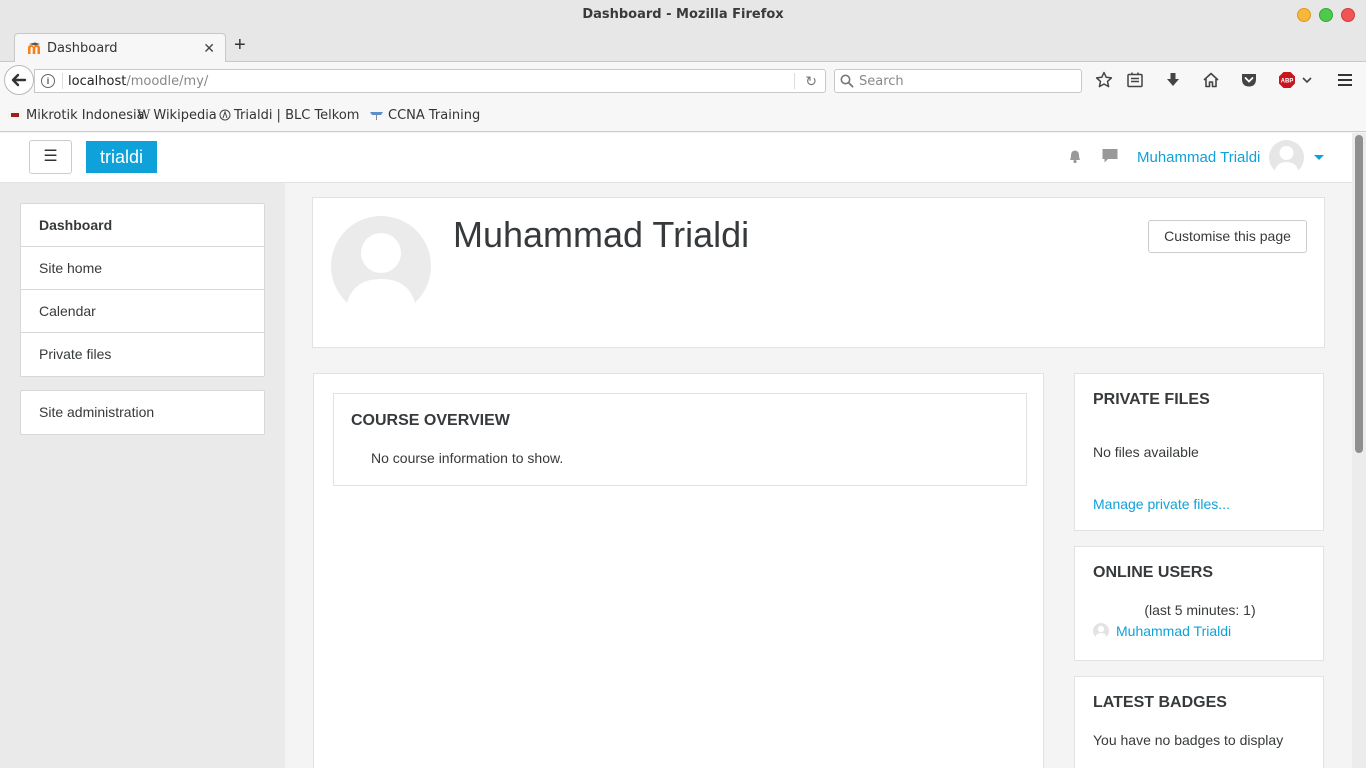  I want to click on empty-message: No files available, so click(1146, 452).